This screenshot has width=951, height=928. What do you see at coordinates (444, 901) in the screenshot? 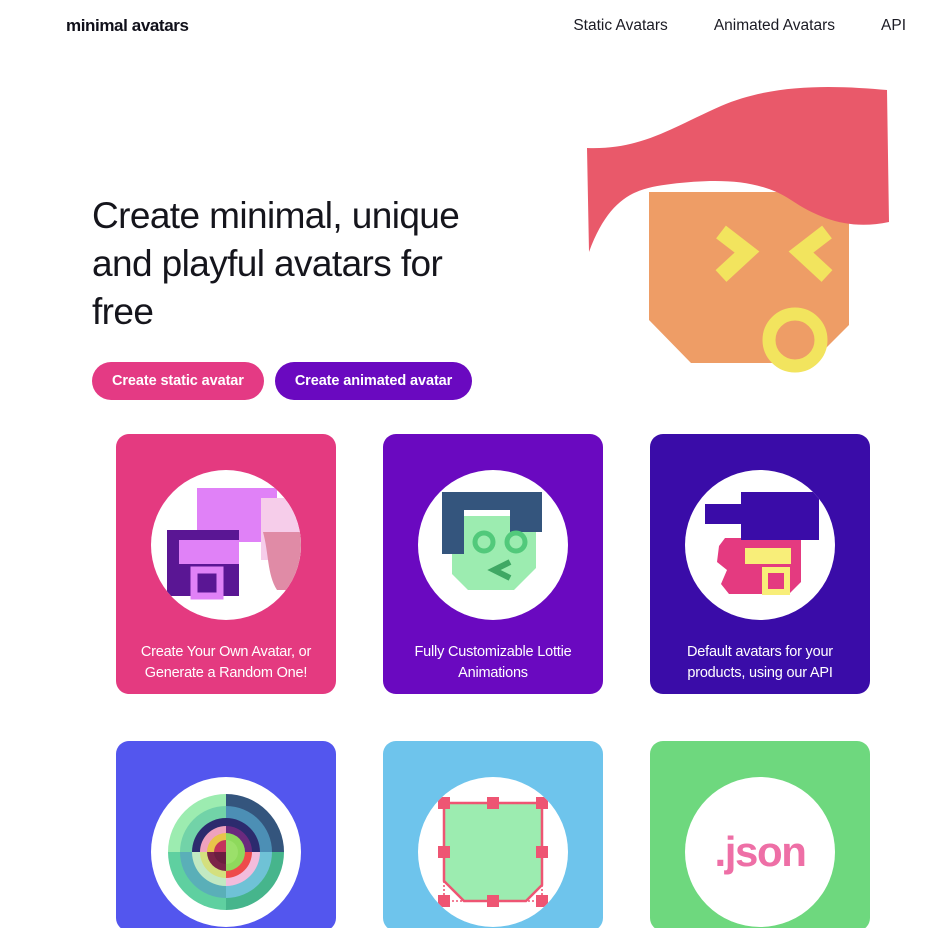
I see `handle-bottom-left` at bounding box center [444, 901].